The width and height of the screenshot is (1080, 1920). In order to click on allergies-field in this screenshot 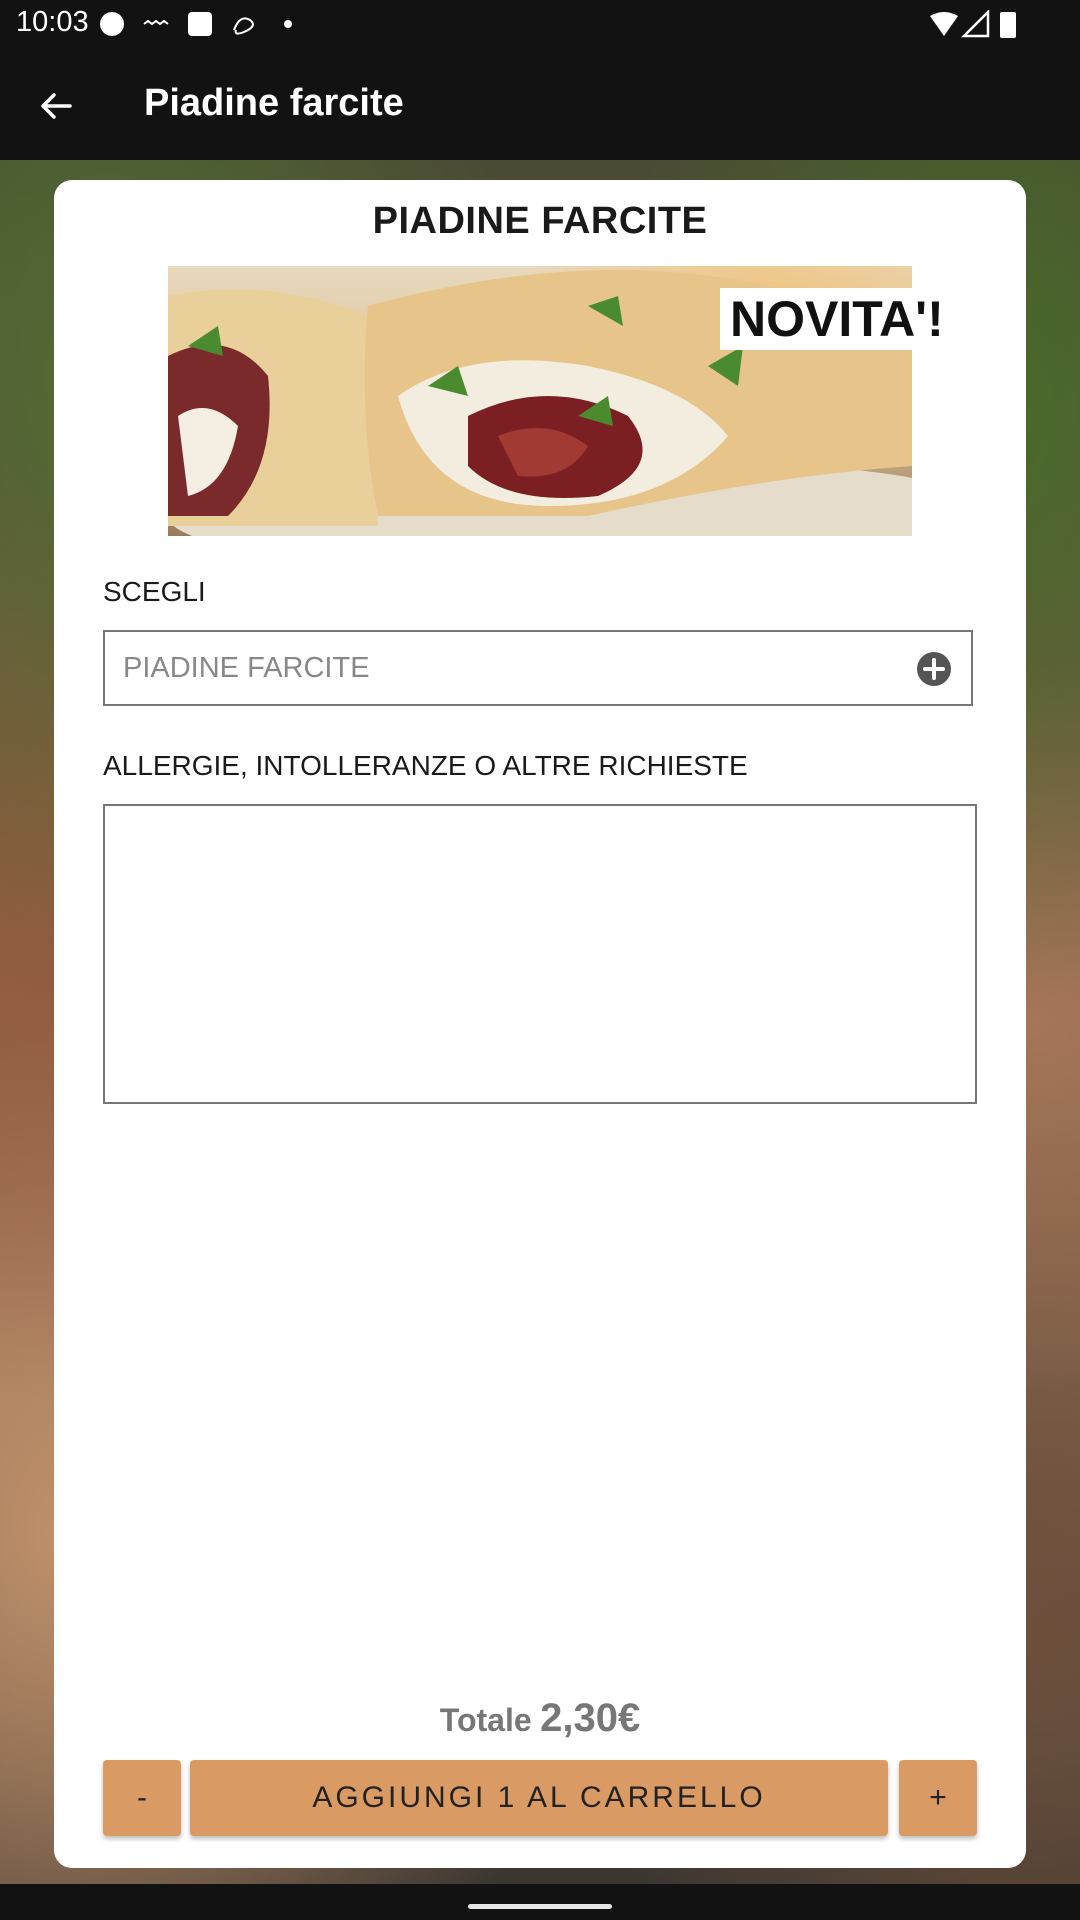, I will do `click(540, 954)`.